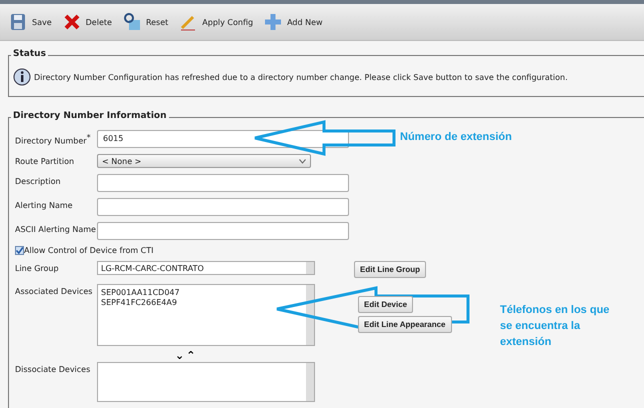 This screenshot has height=408, width=644. I want to click on field-label: Line Group, so click(37, 268).